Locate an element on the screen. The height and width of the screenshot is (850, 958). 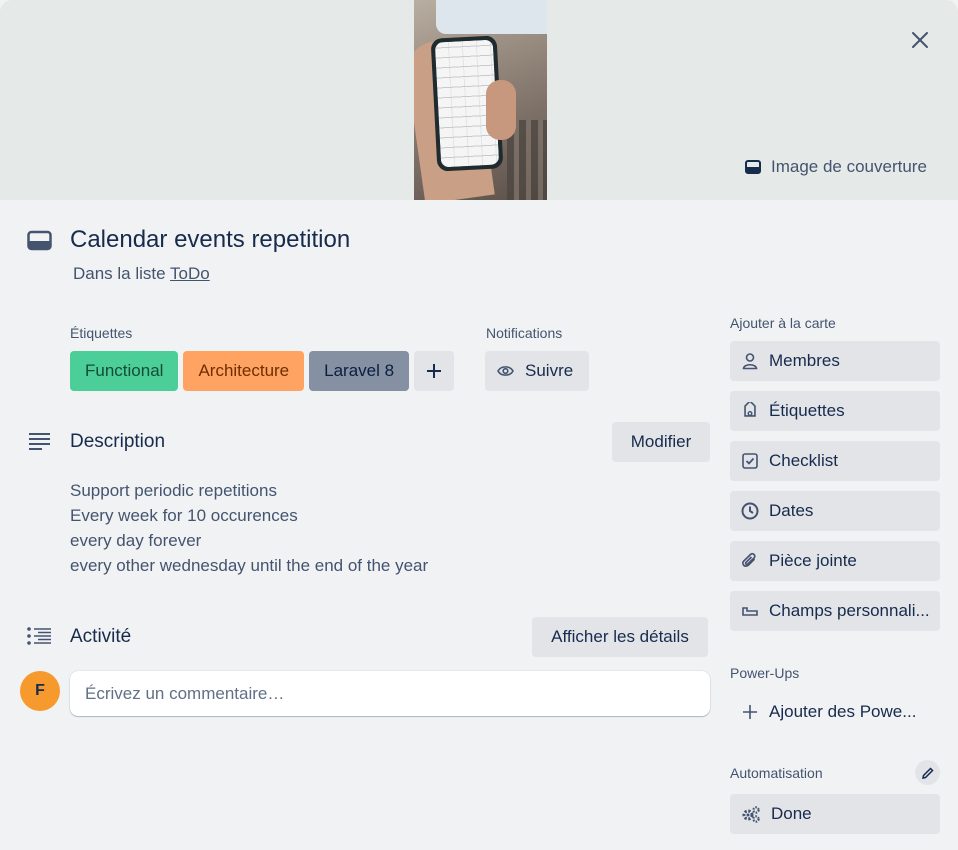
person-icon is located at coordinates (750, 361).